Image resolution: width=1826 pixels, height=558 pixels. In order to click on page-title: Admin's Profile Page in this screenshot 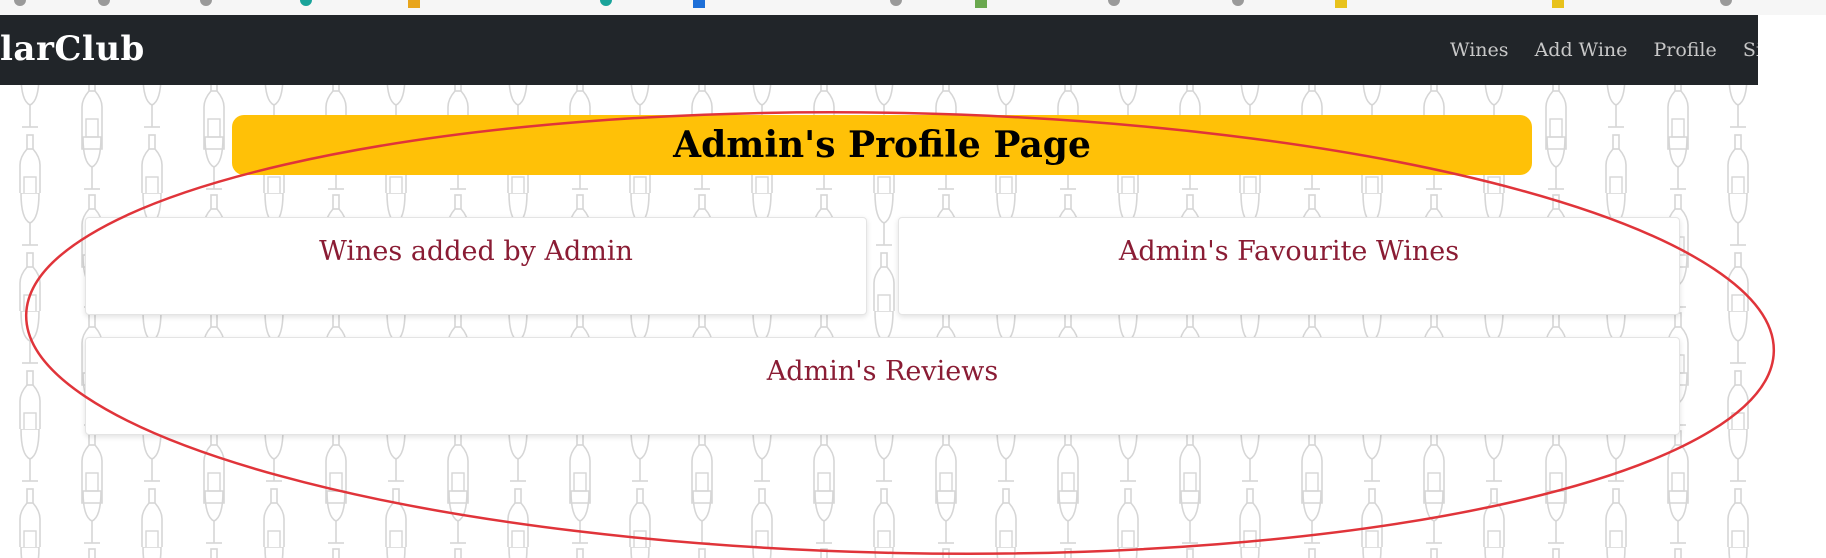, I will do `click(882, 145)`.